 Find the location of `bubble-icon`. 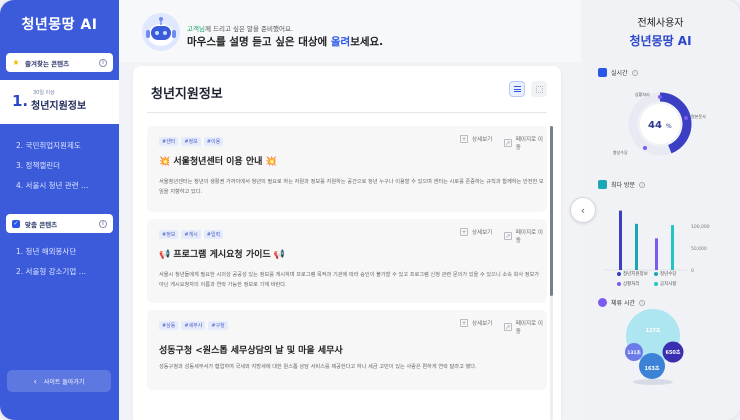

bubble-icon is located at coordinates (602, 302).